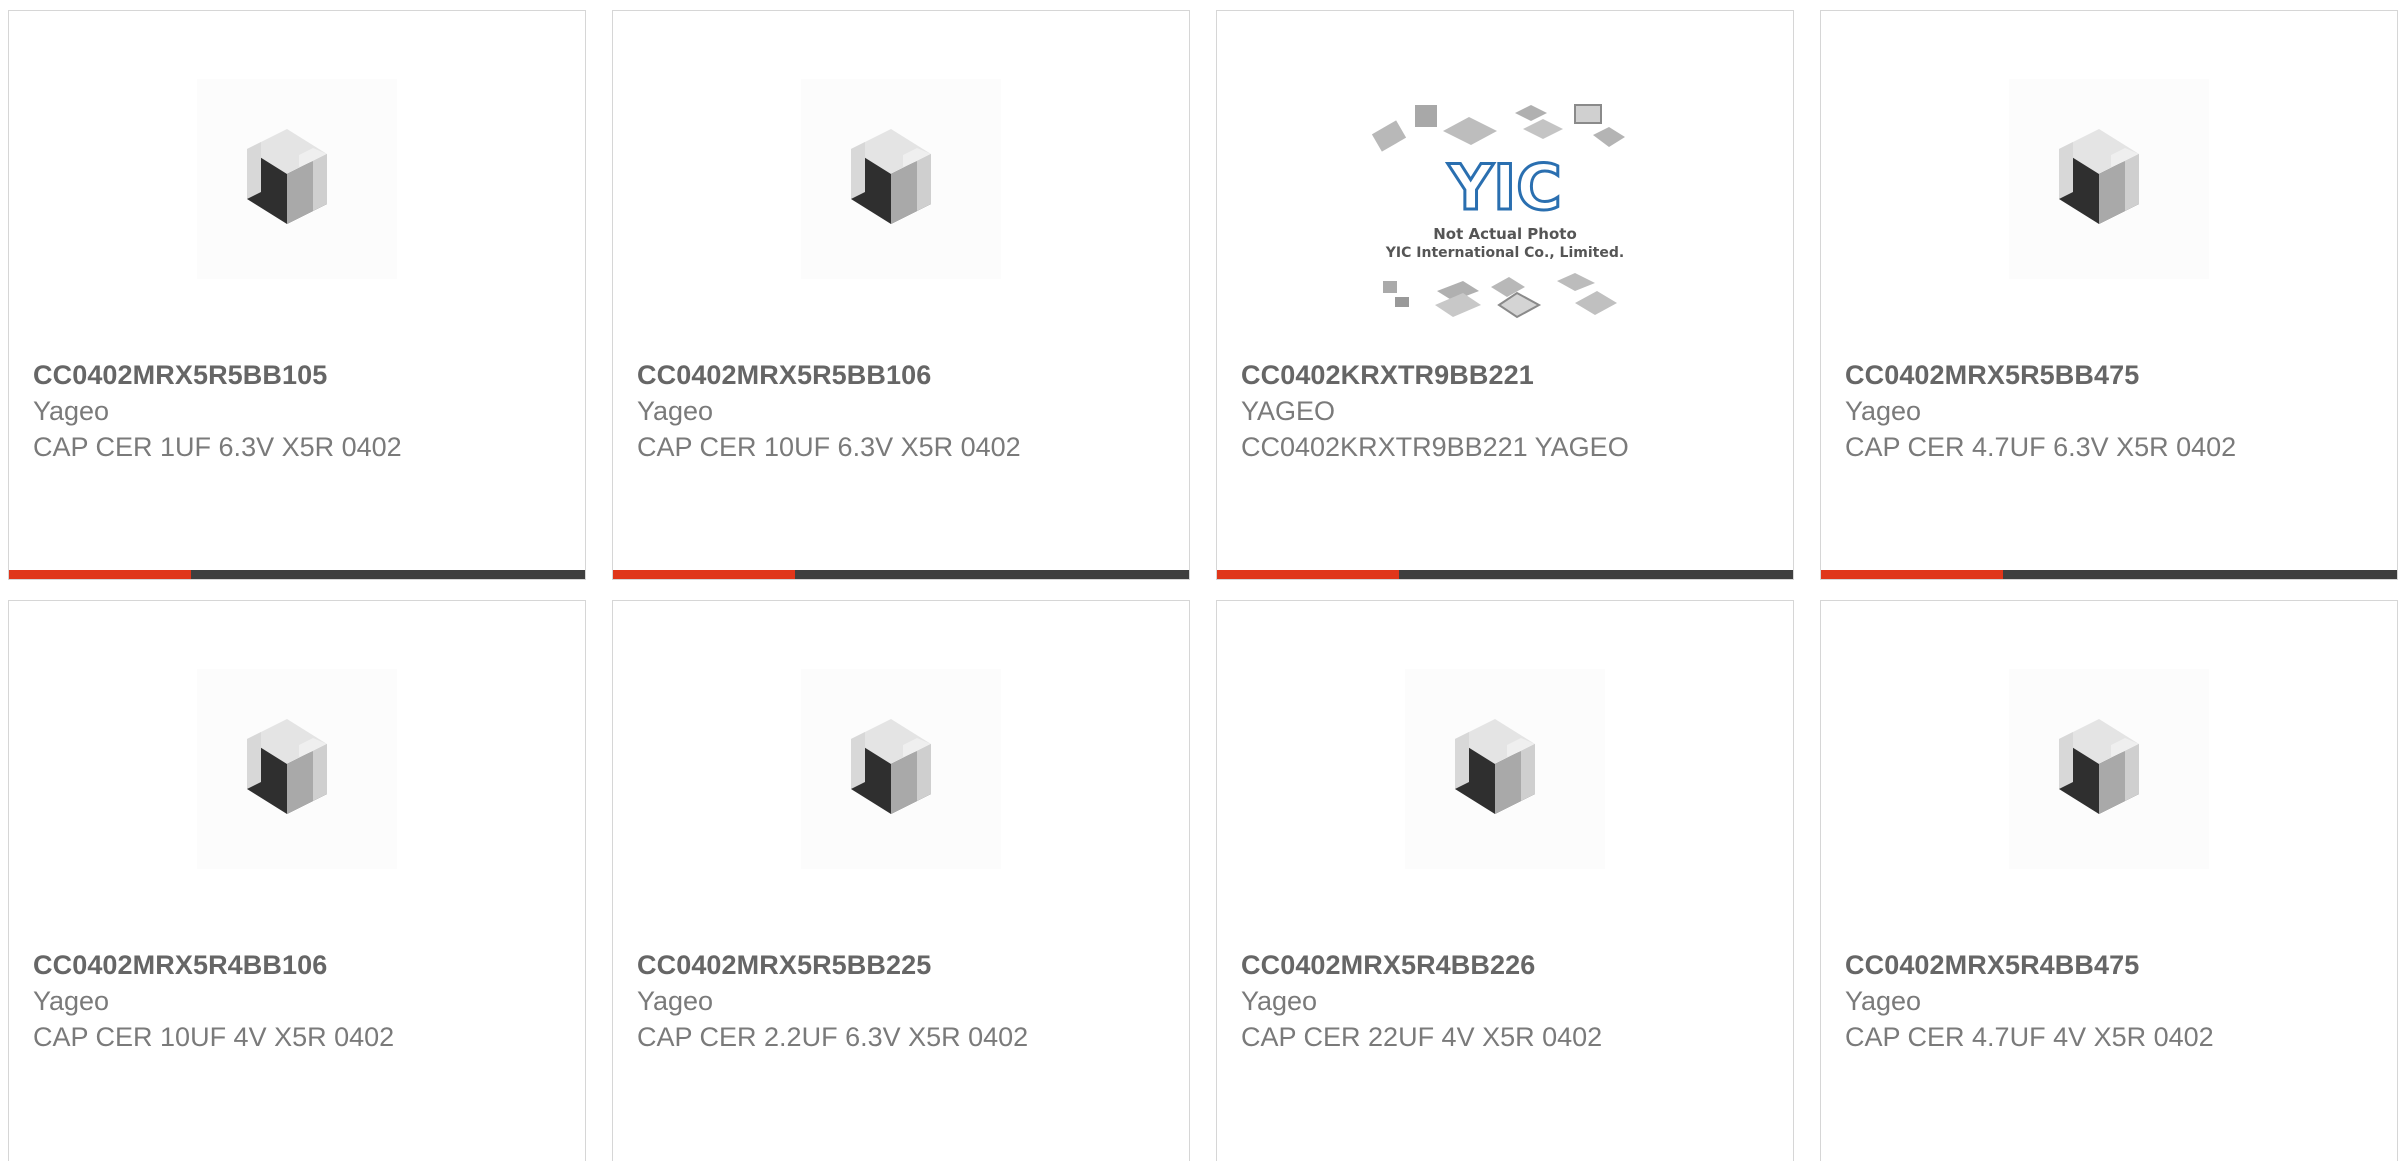 The image size is (2400, 1161). Describe the element at coordinates (217, 447) in the screenshot. I see `description: CAP CER 1UF 6.3V X5R 0402` at that location.